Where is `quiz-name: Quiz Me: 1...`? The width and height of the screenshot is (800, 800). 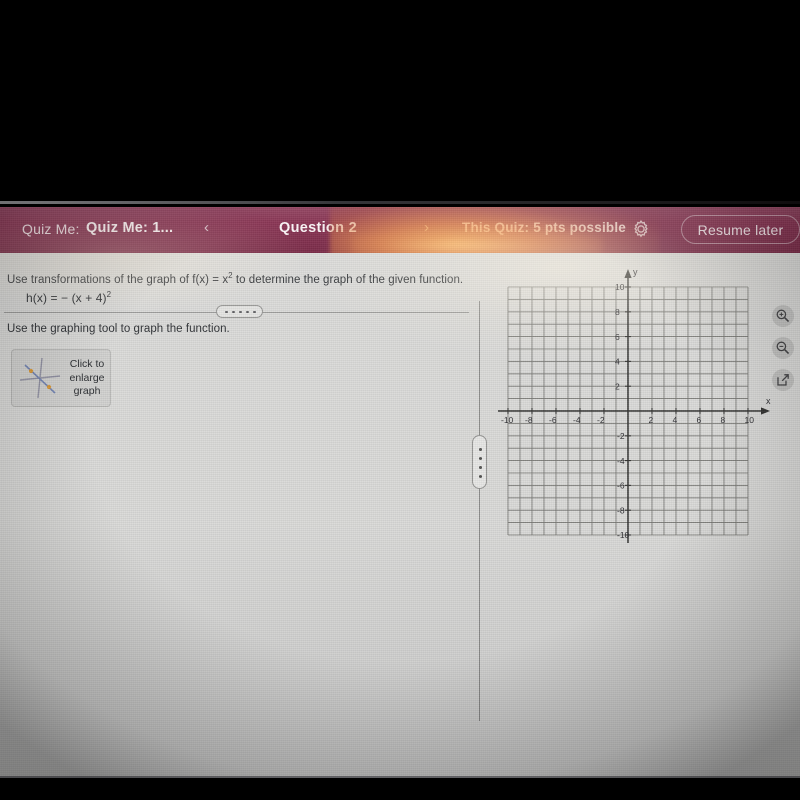
quiz-name: Quiz Me: 1... is located at coordinates (129, 228).